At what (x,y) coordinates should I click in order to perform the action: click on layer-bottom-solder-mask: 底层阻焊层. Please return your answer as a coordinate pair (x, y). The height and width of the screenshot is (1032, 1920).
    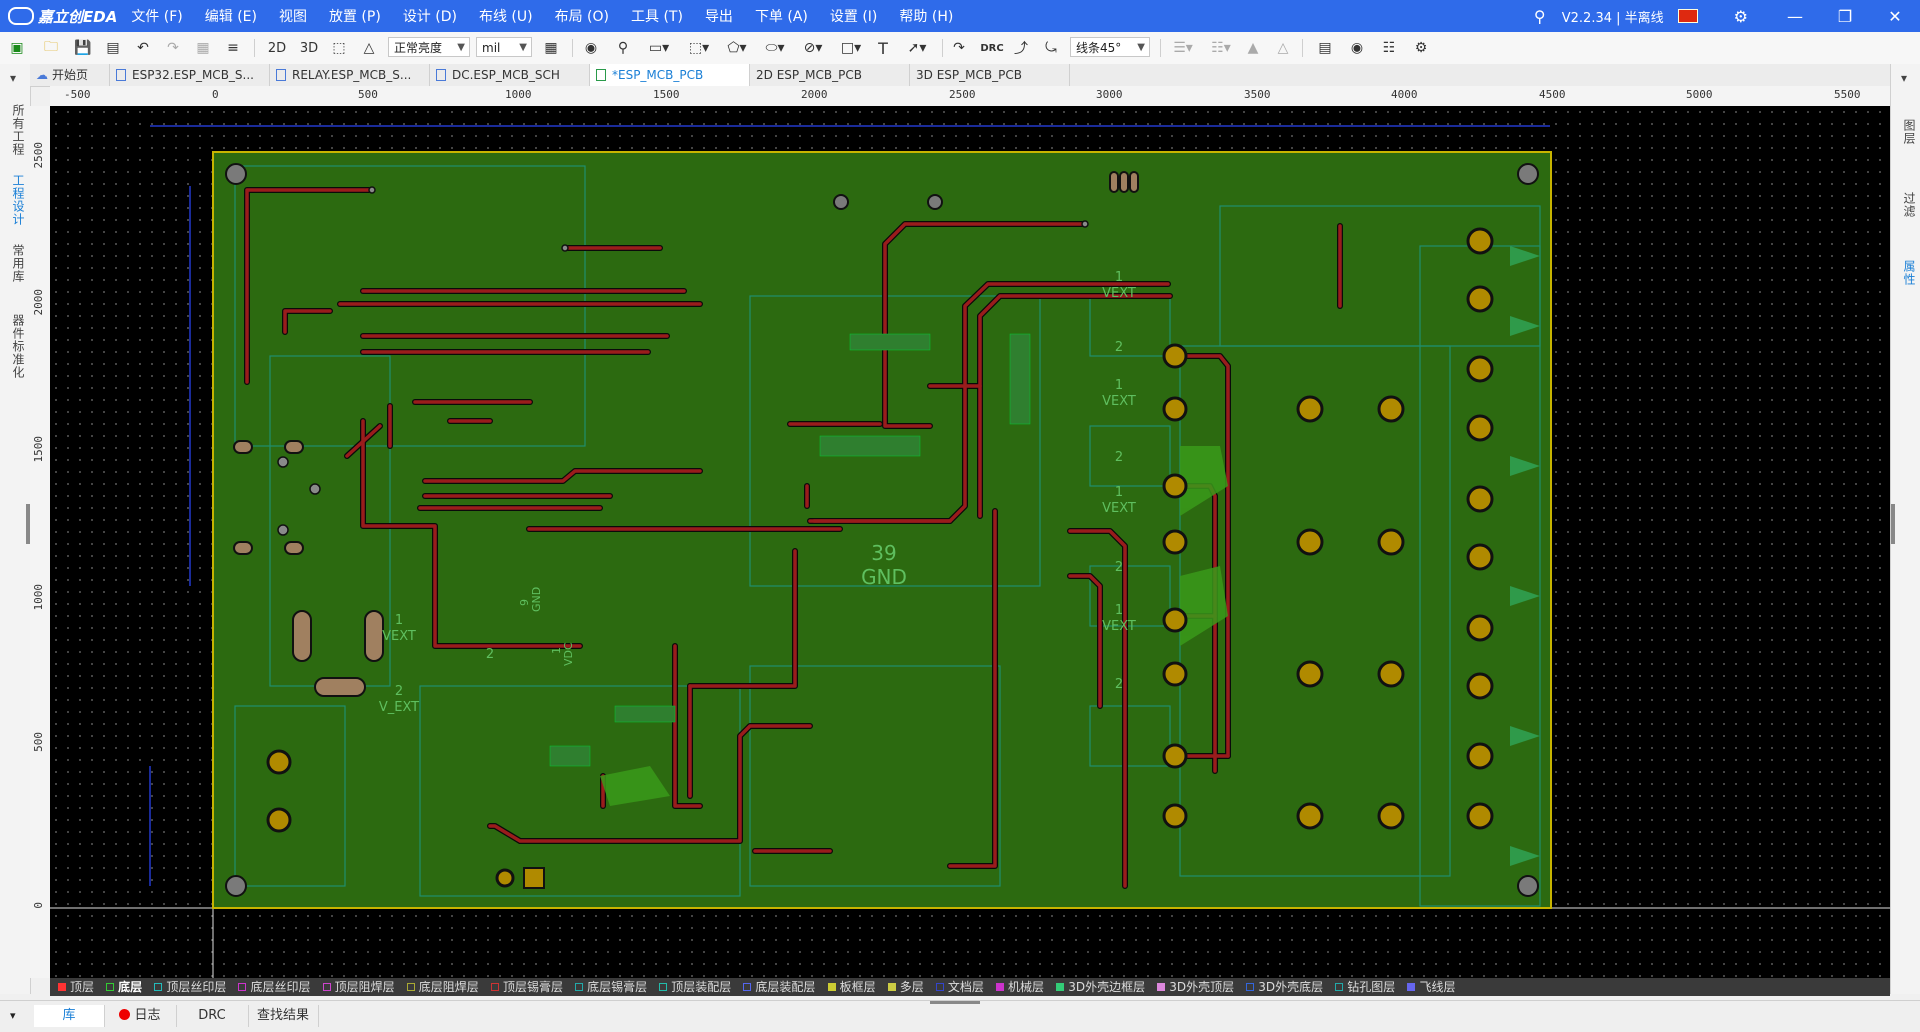
    Looking at the image, I should click on (442, 987).